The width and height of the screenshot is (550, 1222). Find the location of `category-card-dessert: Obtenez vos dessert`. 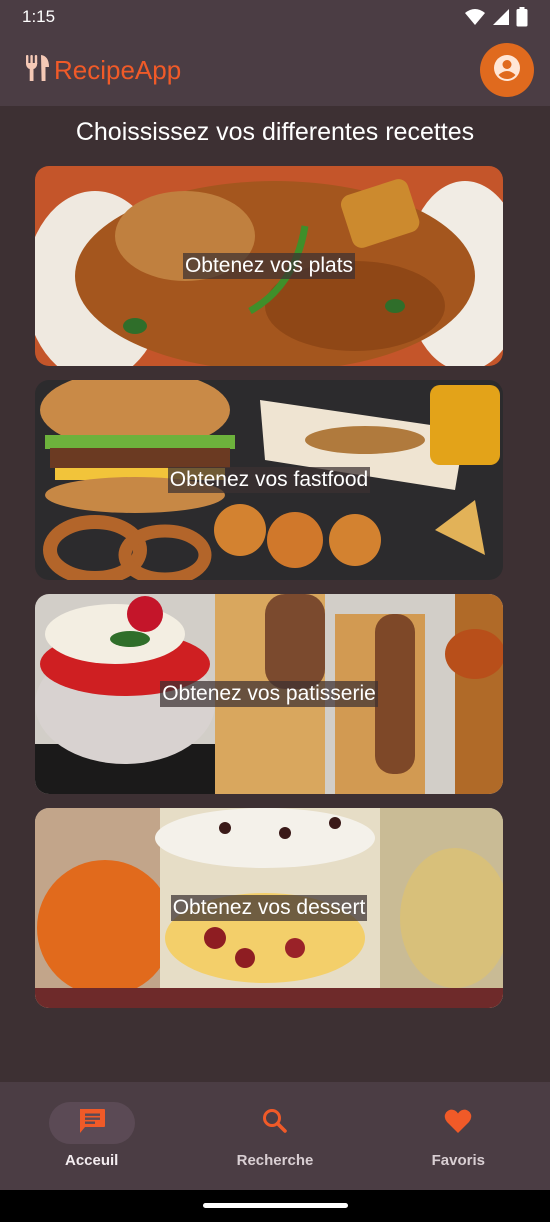

category-card-dessert: Obtenez vos dessert is located at coordinates (269, 908).